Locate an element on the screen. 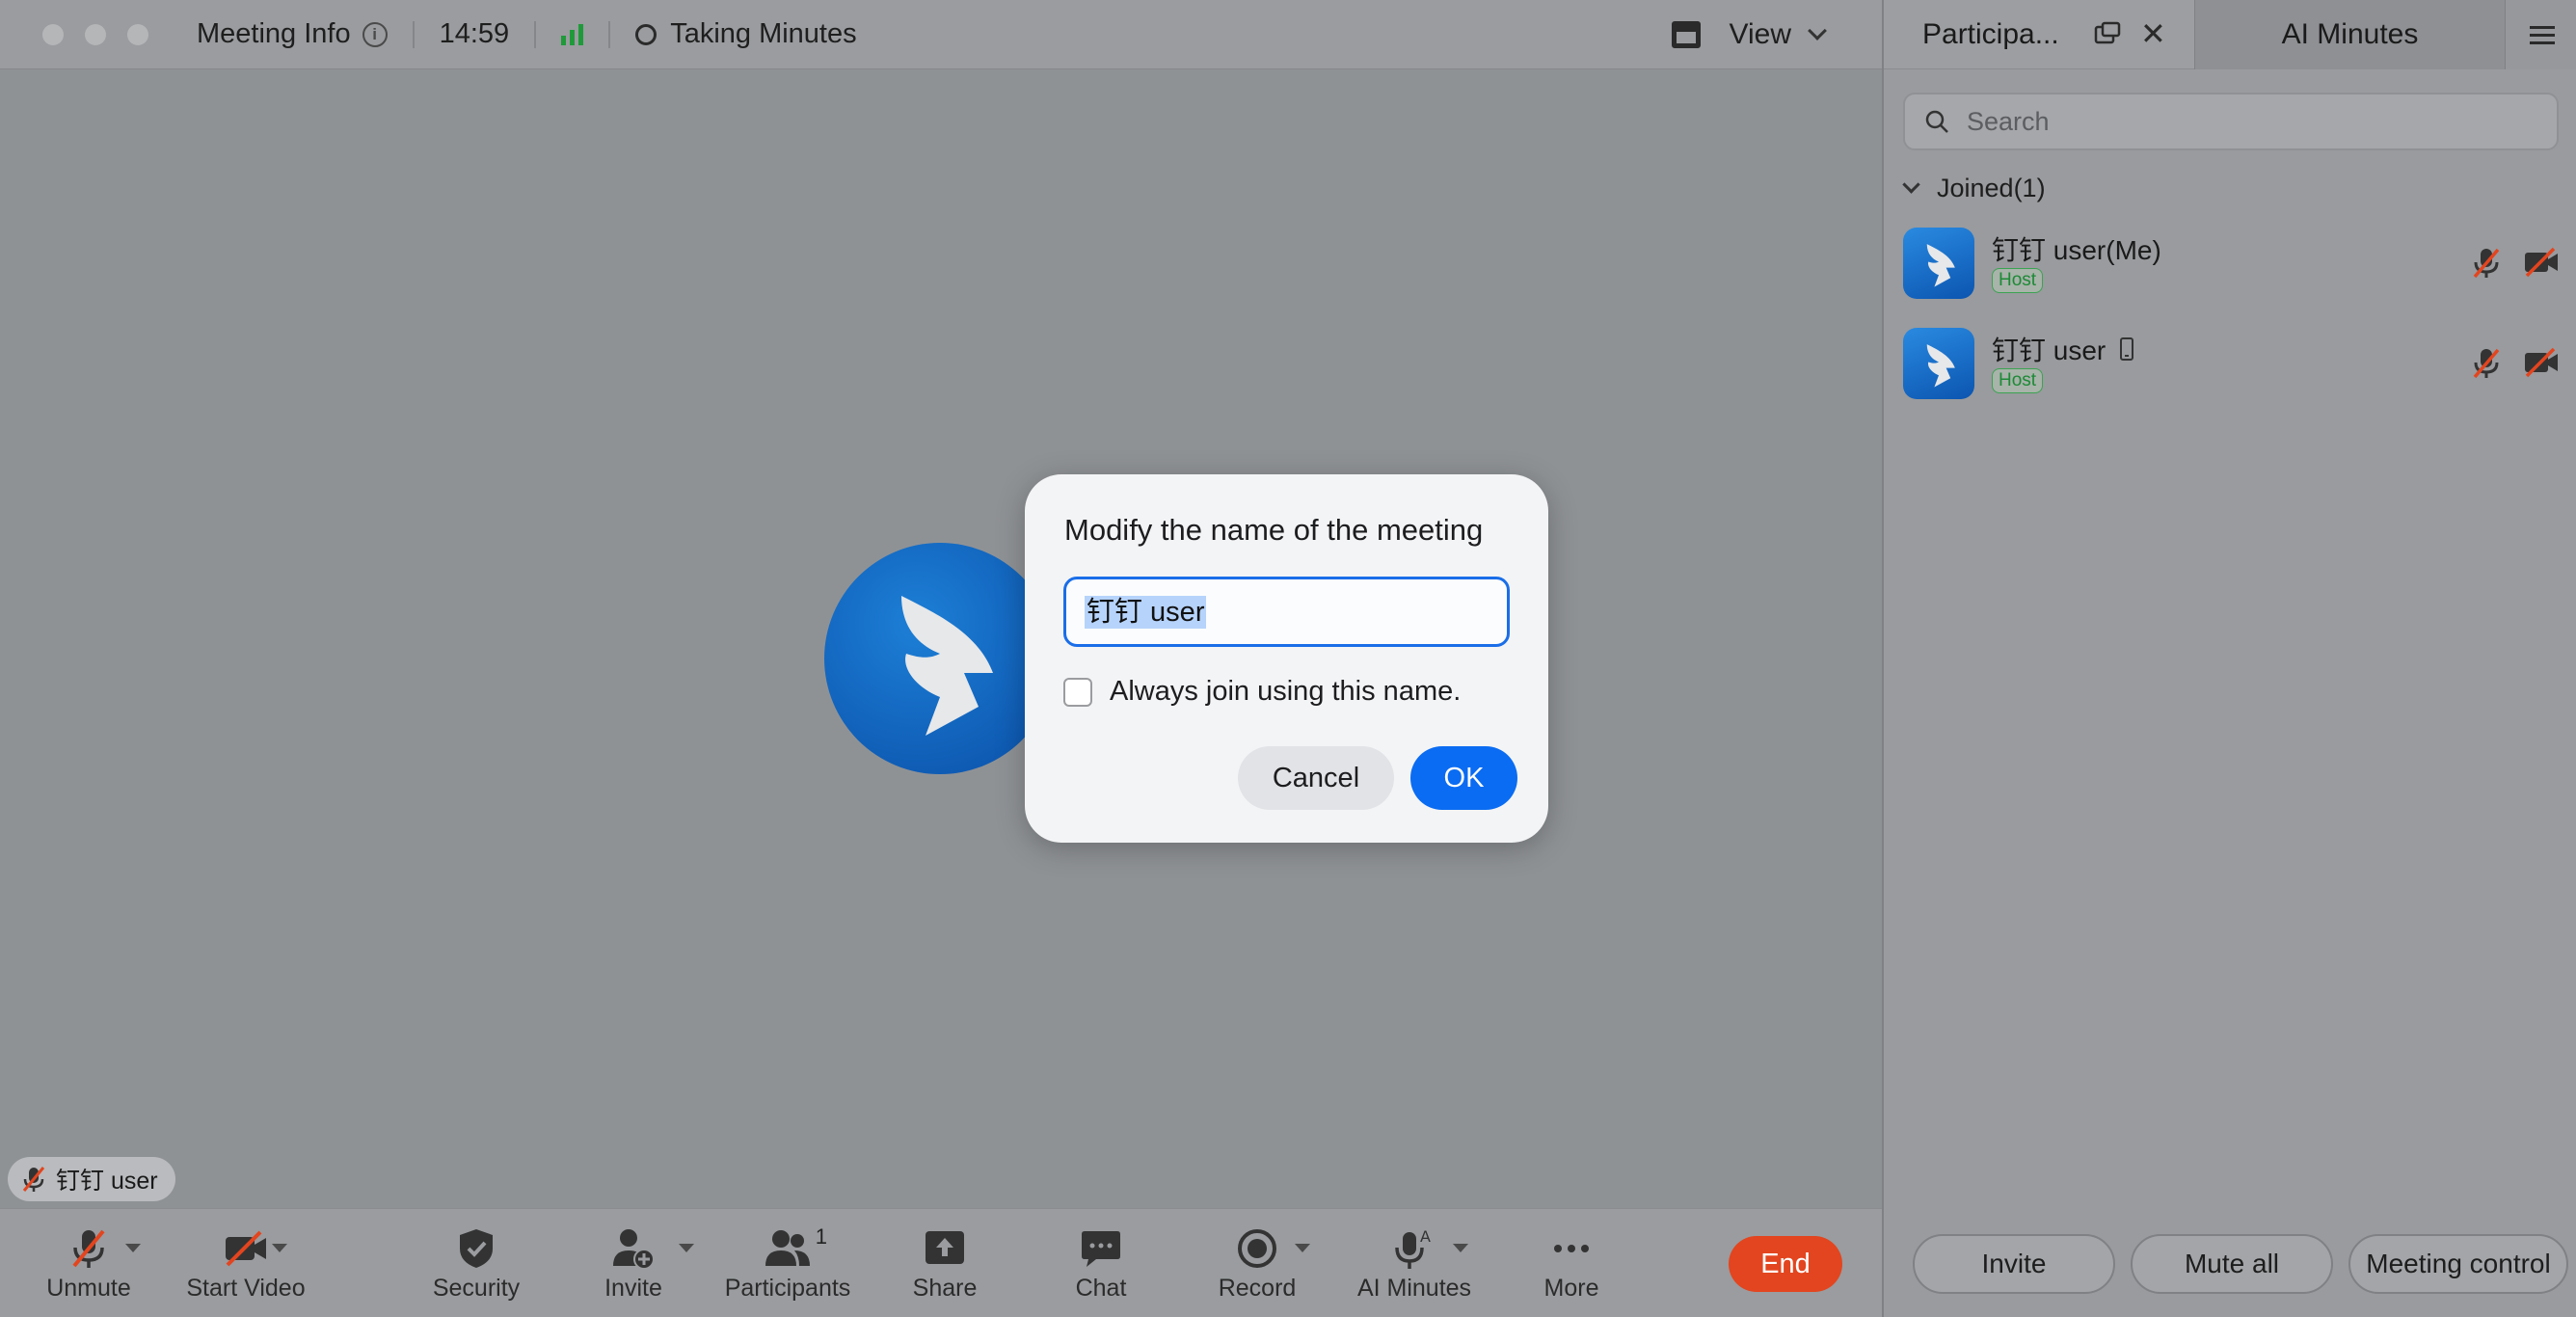 The width and height of the screenshot is (2576, 1317). start-video-button: Start Video is located at coordinates (246, 1263).